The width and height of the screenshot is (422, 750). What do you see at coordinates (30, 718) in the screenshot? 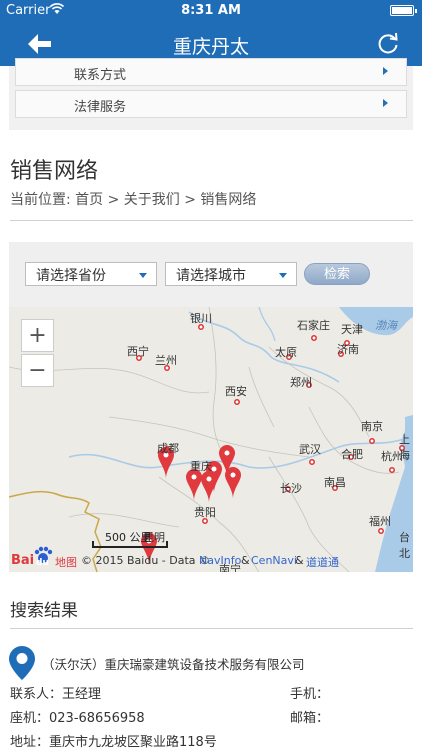
I see `phone-label: 座机：` at bounding box center [30, 718].